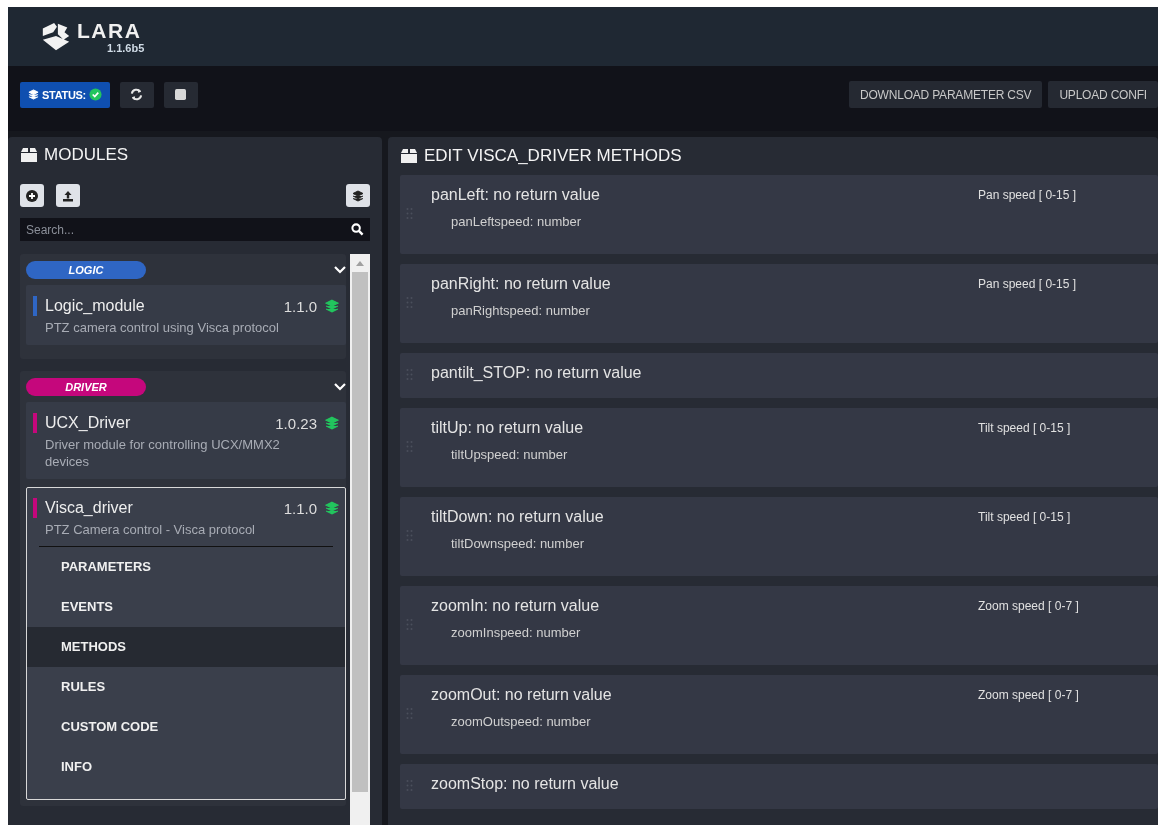 This screenshot has height=825, width=1158. Describe the element at coordinates (163, 453) in the screenshot. I see `module-description: Driver module for controlling UCX/MMX2 devices` at that location.